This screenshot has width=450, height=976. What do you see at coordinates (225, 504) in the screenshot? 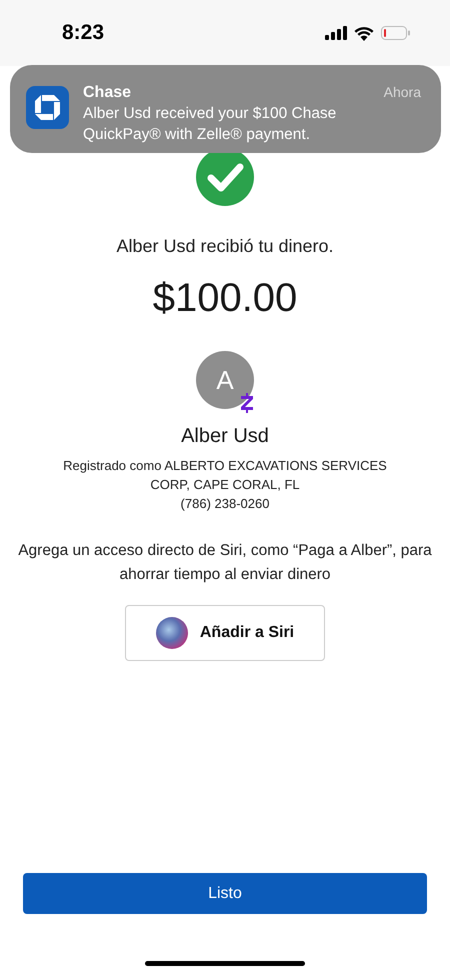
I see `phone-number: (786) 238-0260` at bounding box center [225, 504].